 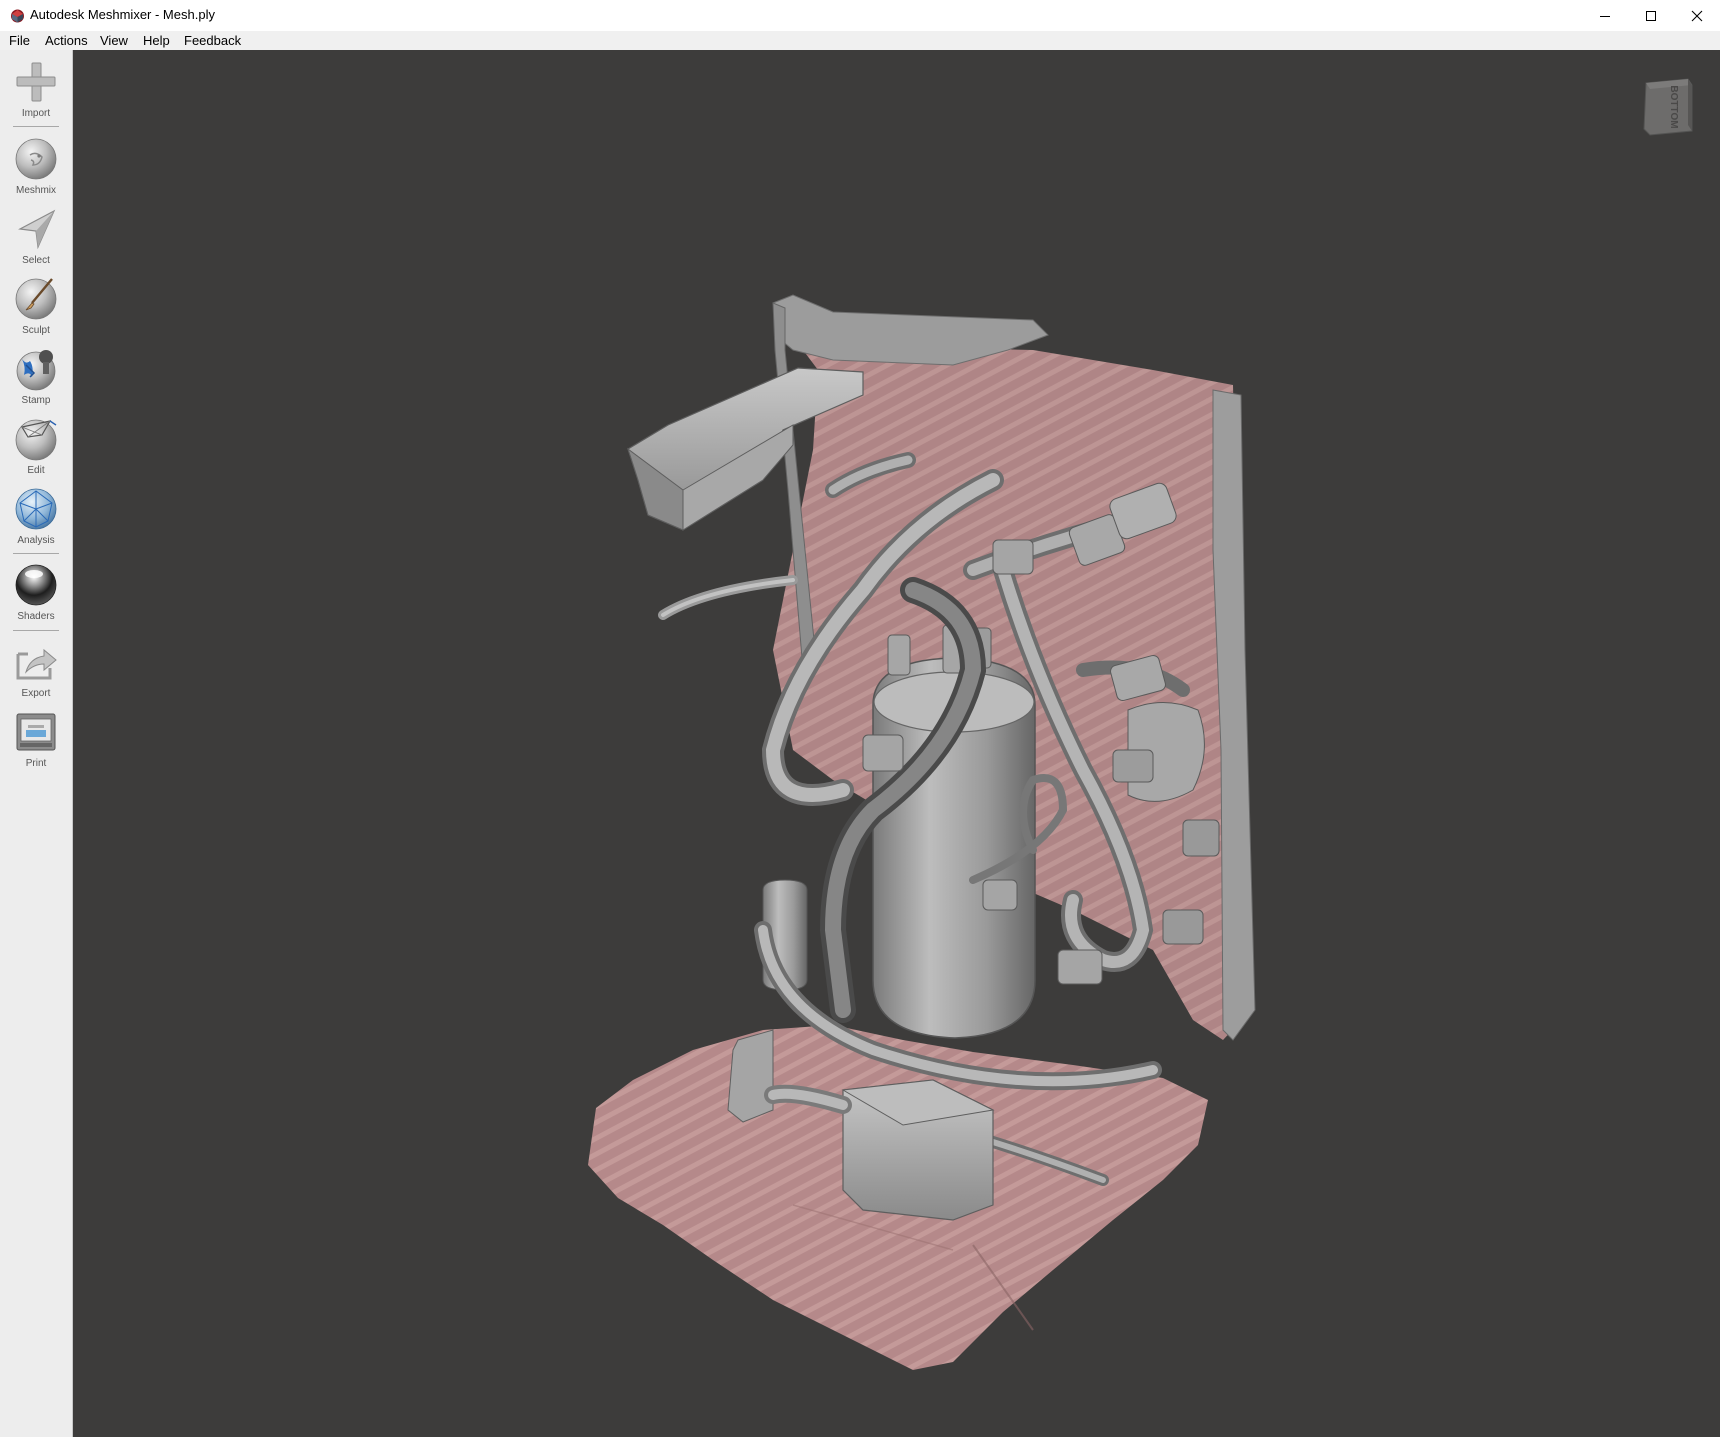 I want to click on shaders-tool-button: Shaders, so click(x=36, y=592).